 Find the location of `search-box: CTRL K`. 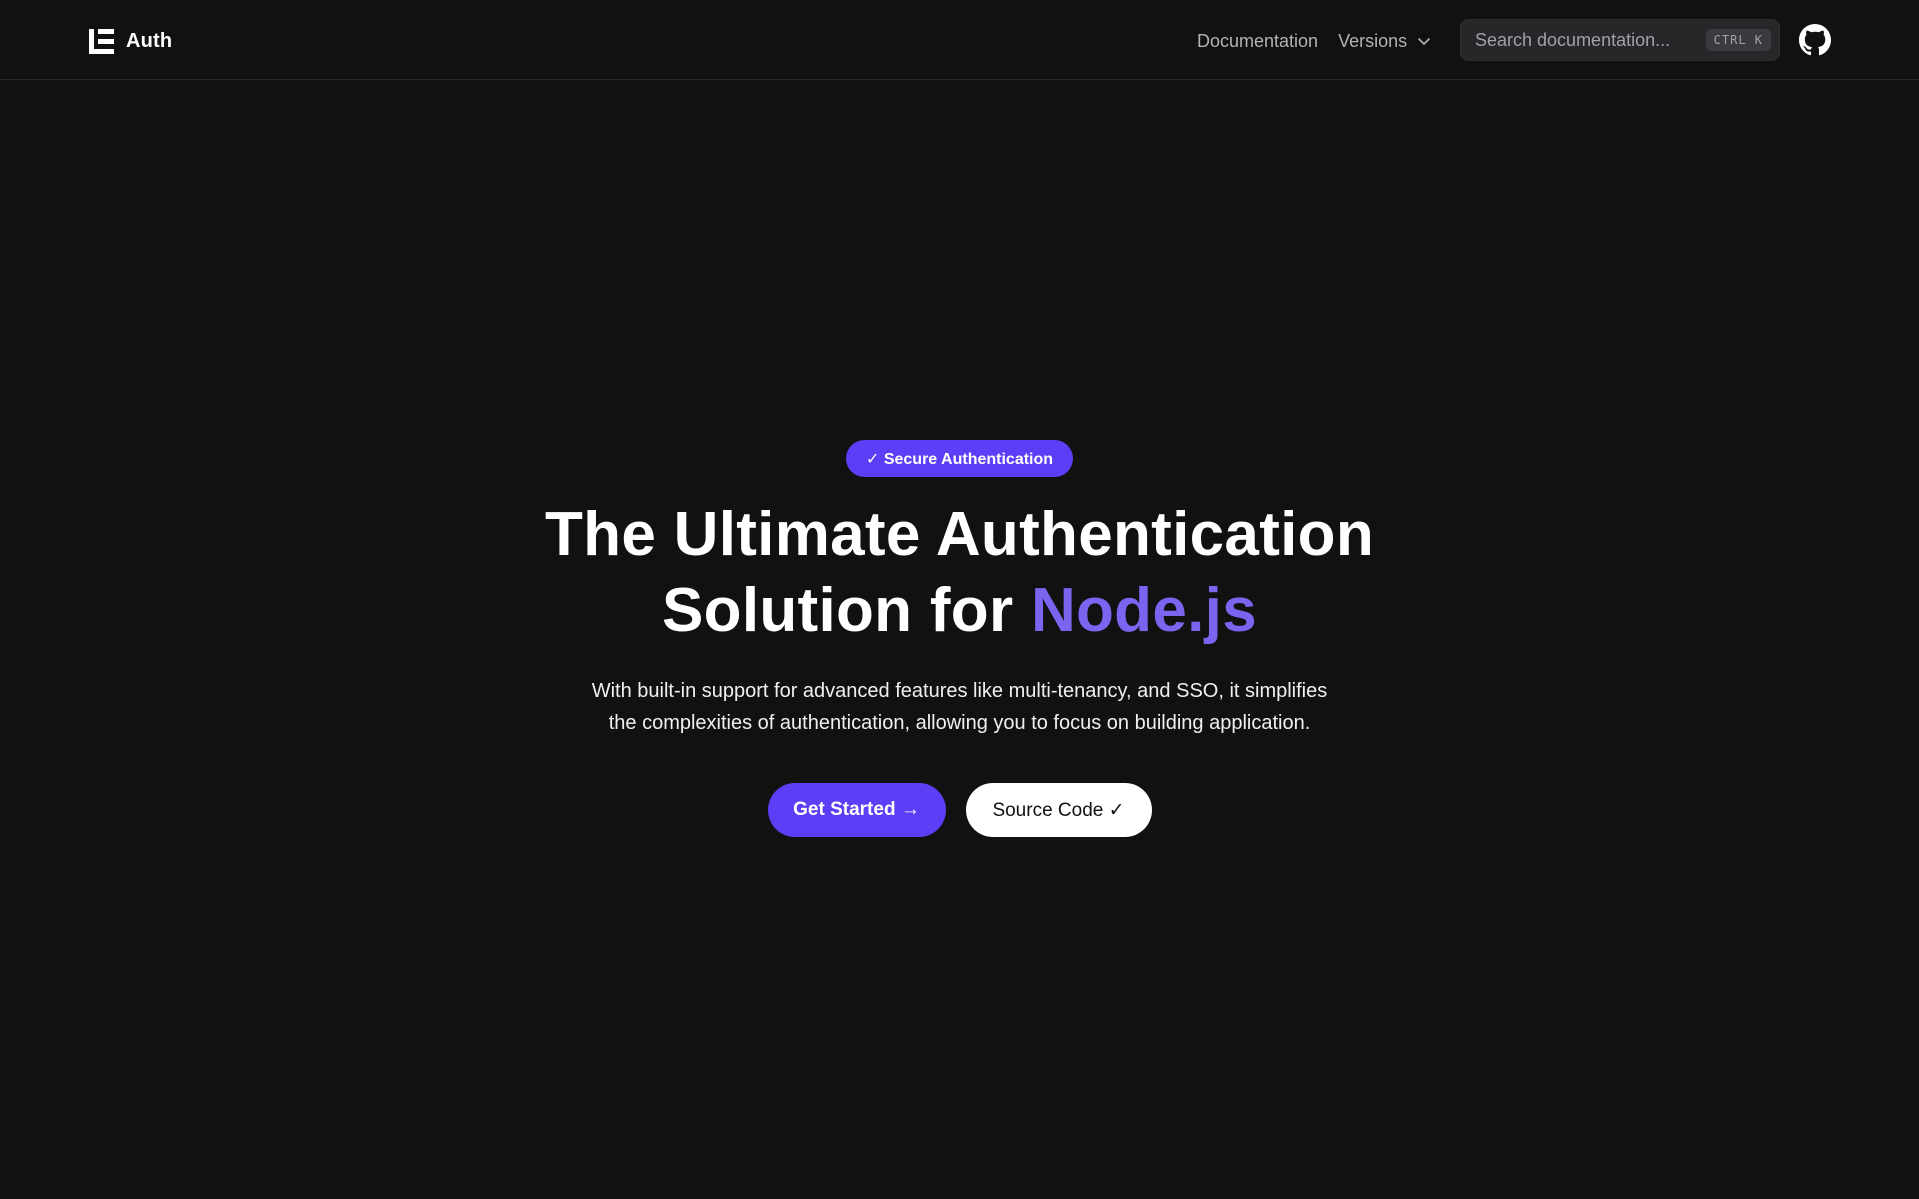

search-box: CTRL K is located at coordinates (1620, 40).